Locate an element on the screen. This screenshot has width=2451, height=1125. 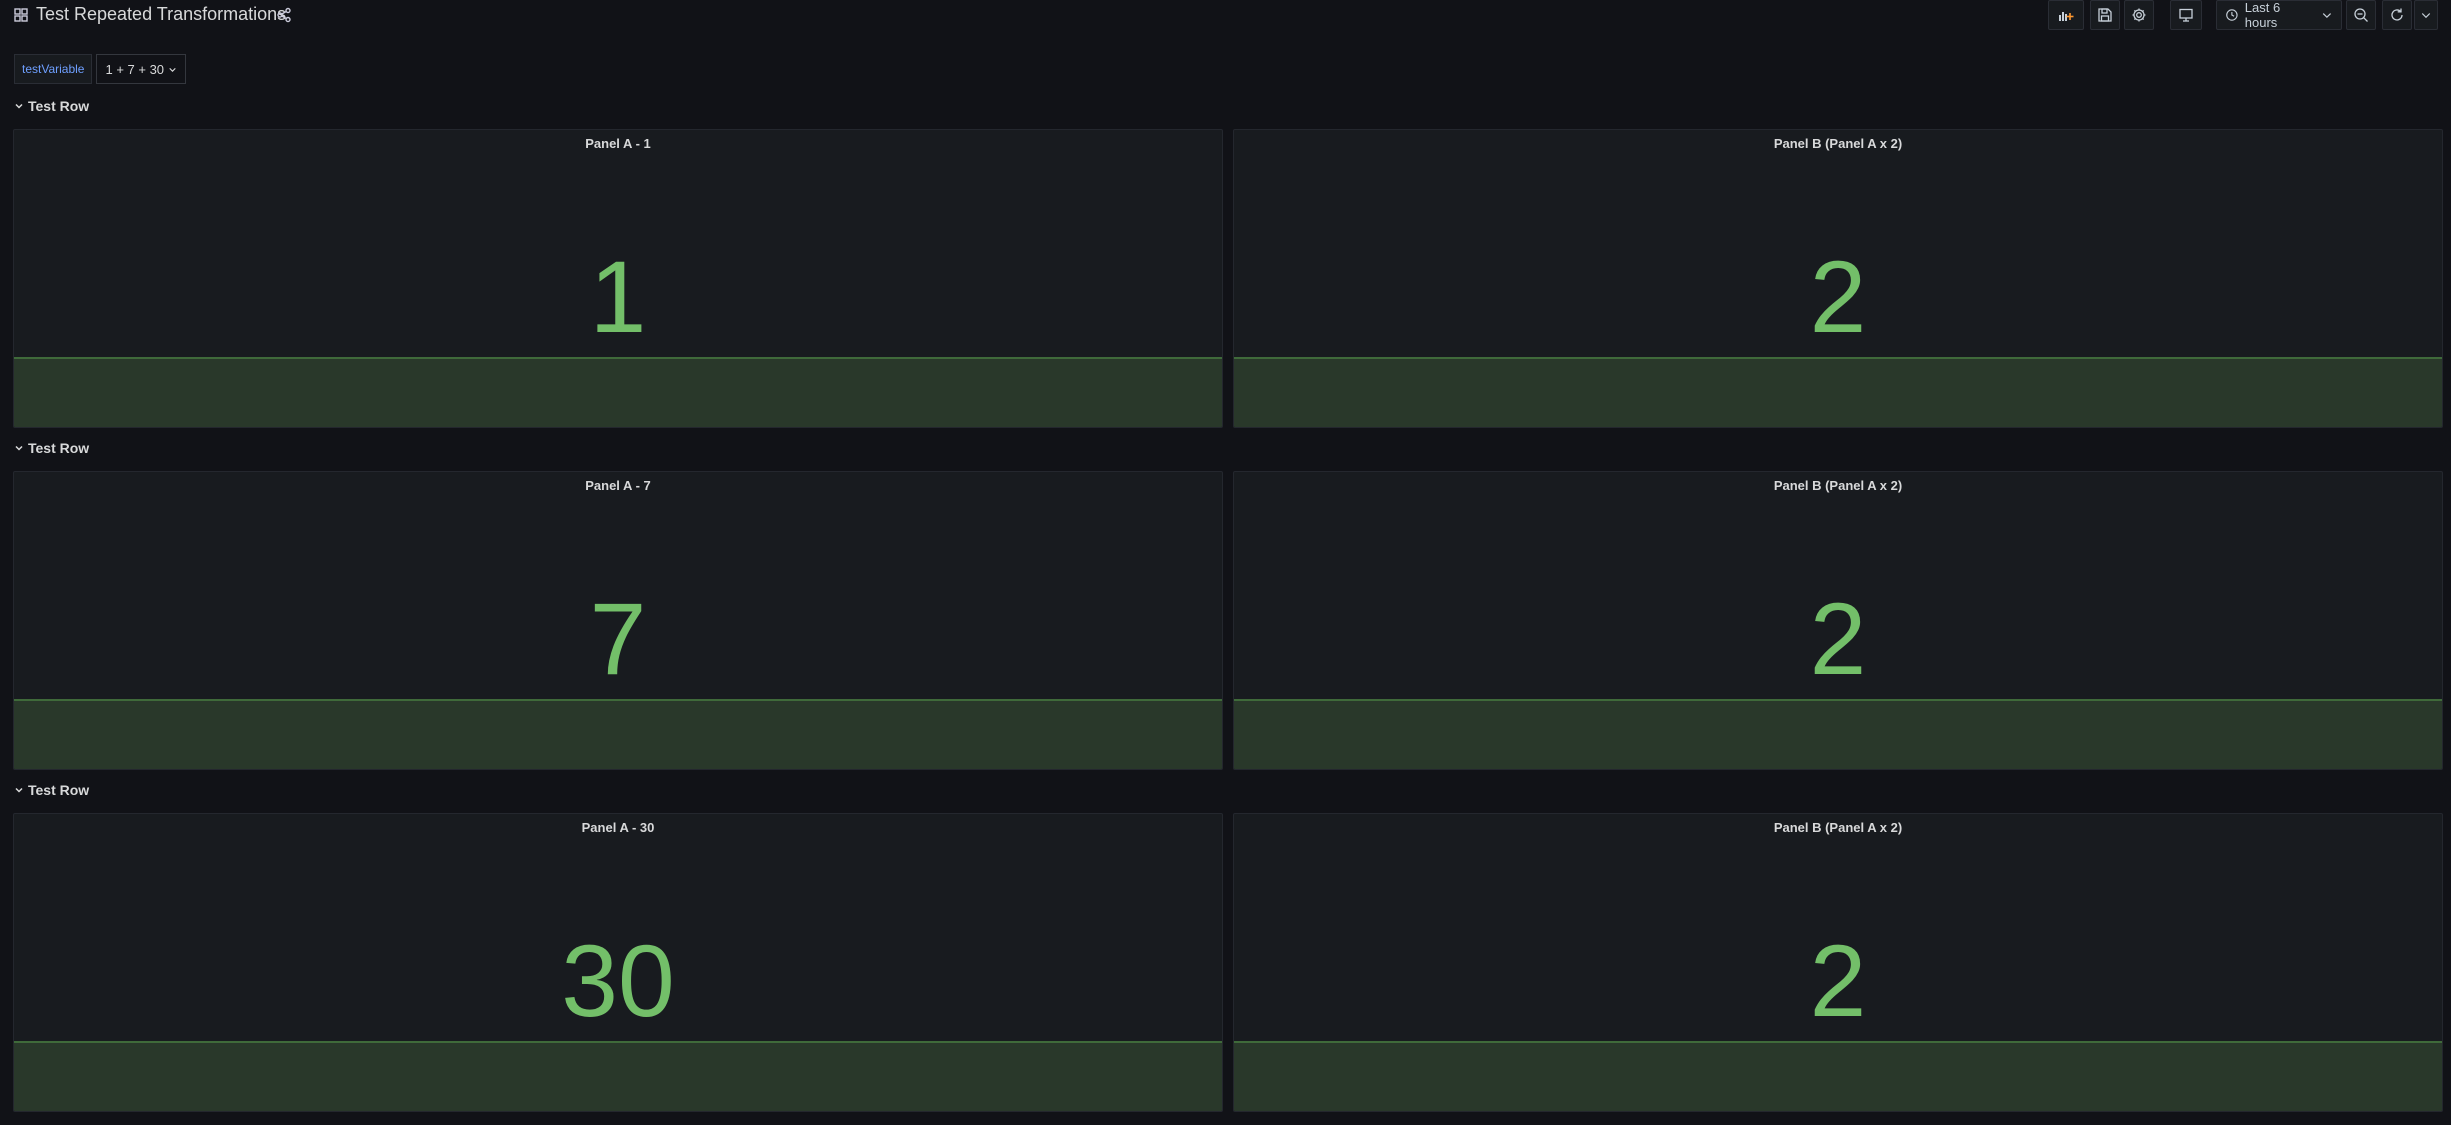
save-dashboard-button is located at coordinates (2105, 15).